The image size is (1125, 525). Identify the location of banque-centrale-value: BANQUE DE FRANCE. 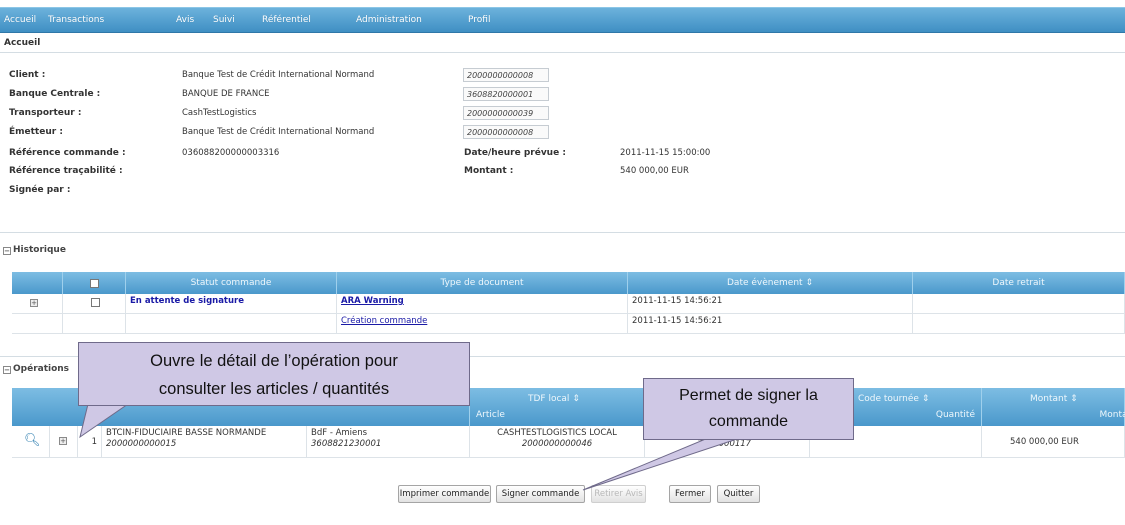
(226, 94).